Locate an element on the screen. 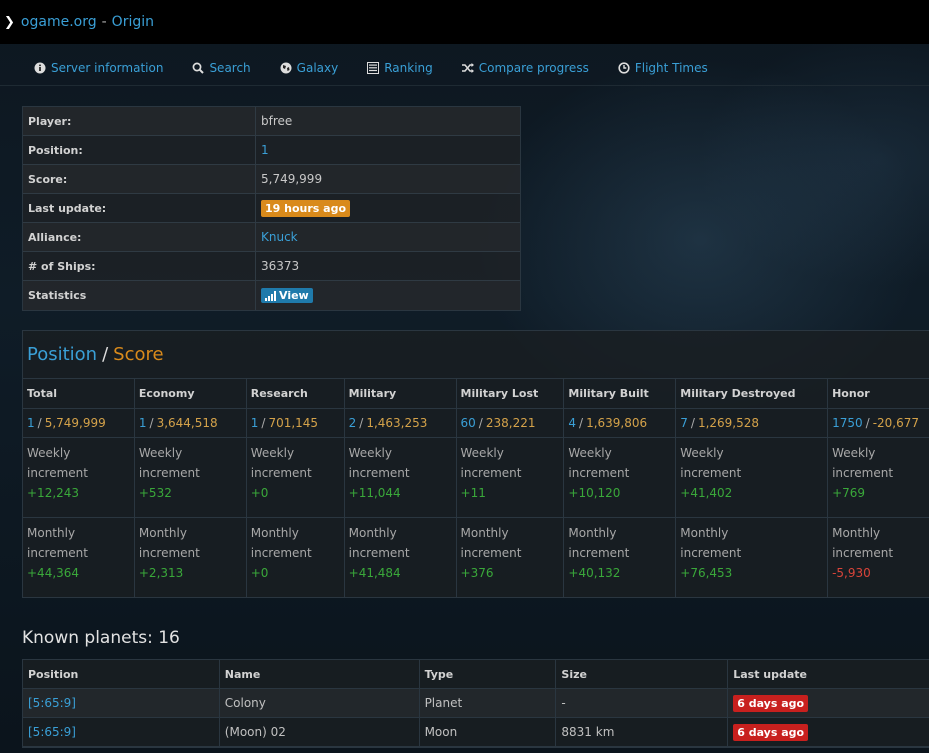 This screenshot has width=929, height=753. monthly-increment-cell: Monthly increment +2,313 is located at coordinates (190, 550).